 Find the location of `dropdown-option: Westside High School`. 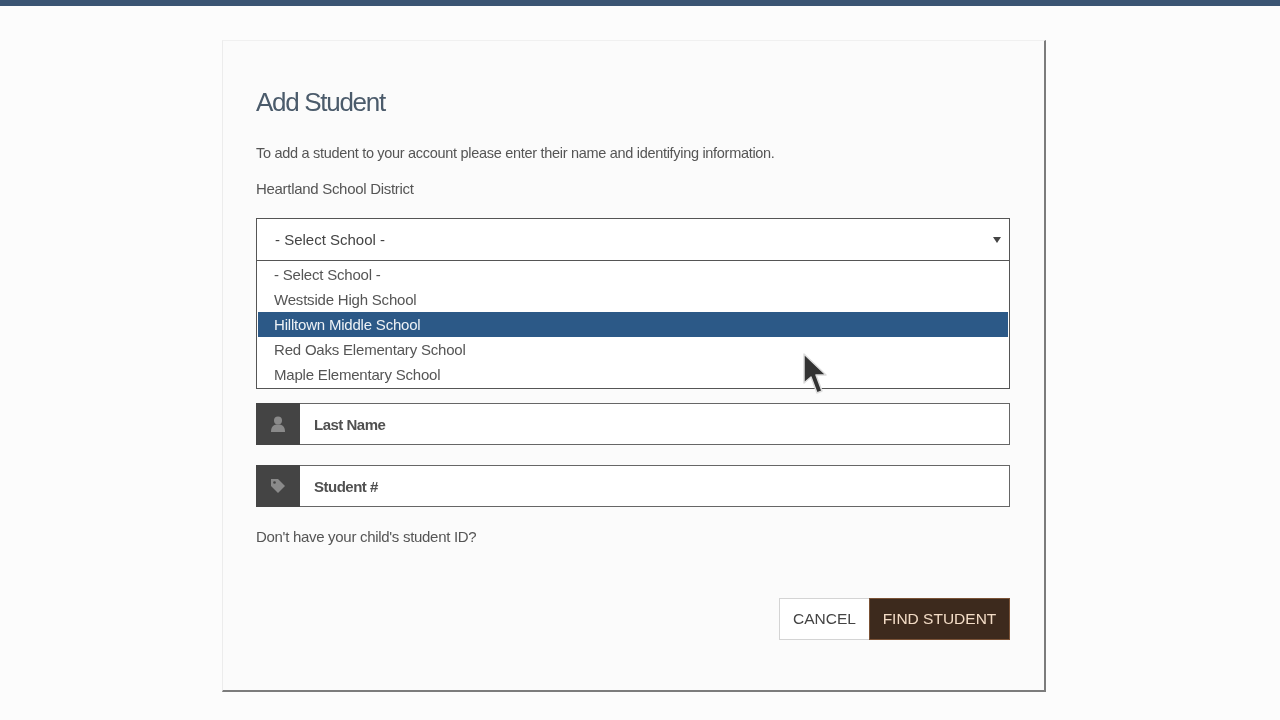

dropdown-option: Westside High School is located at coordinates (633, 299).